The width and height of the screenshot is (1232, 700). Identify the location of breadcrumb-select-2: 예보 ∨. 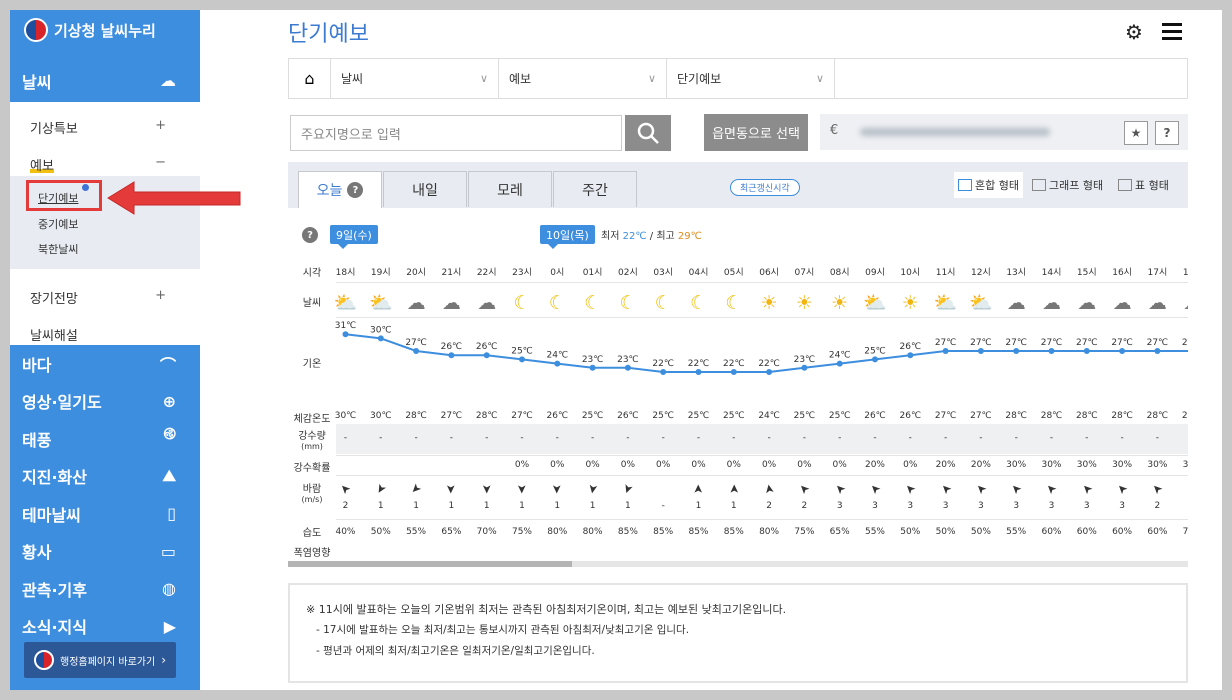
(583, 78).